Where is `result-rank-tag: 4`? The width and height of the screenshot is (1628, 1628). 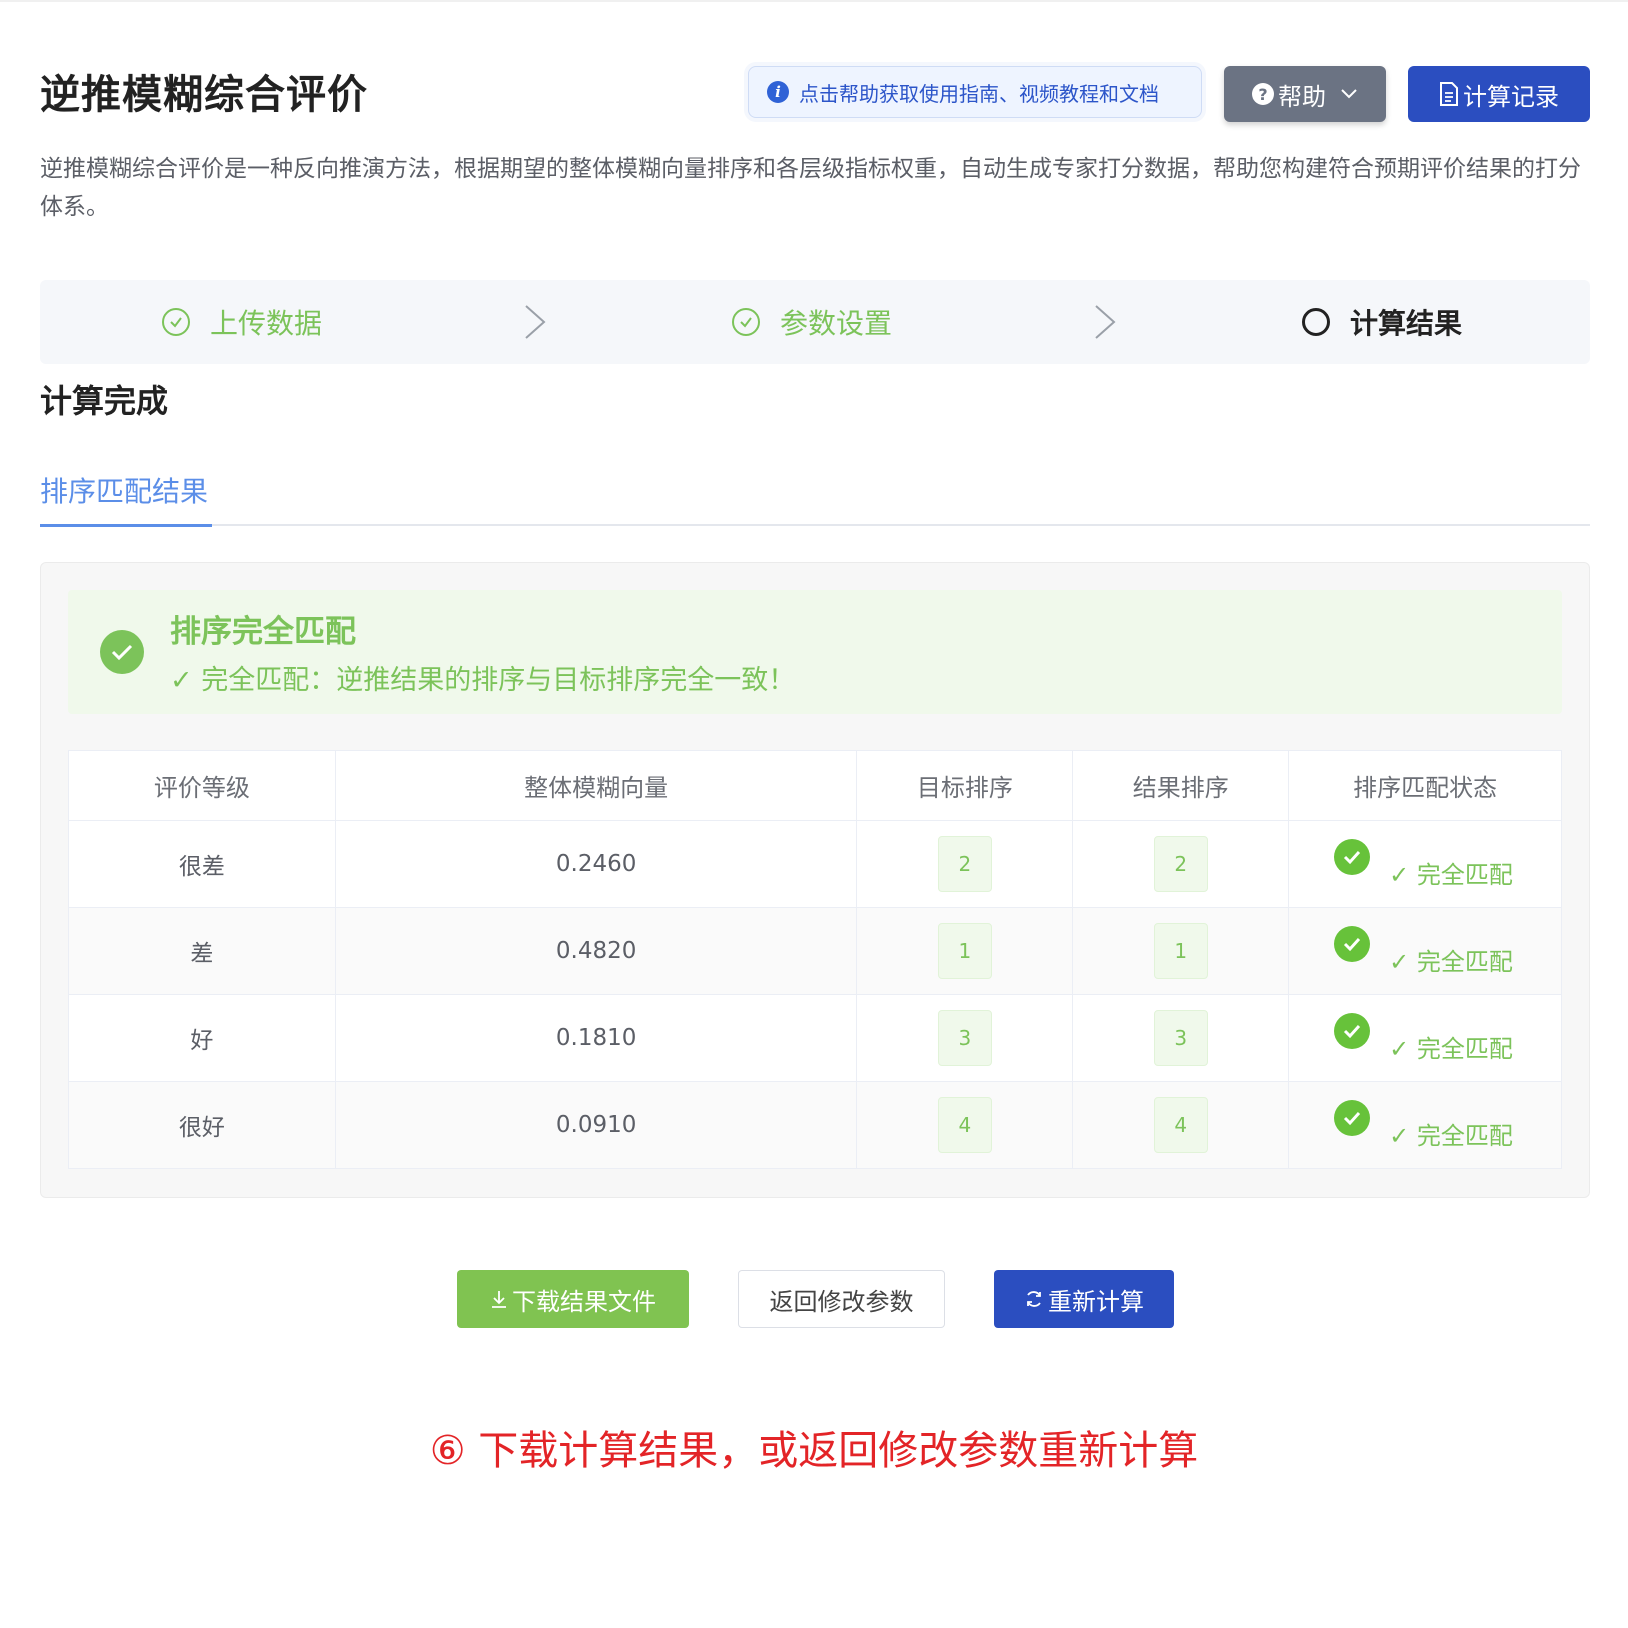 result-rank-tag: 4 is located at coordinates (1180, 1125).